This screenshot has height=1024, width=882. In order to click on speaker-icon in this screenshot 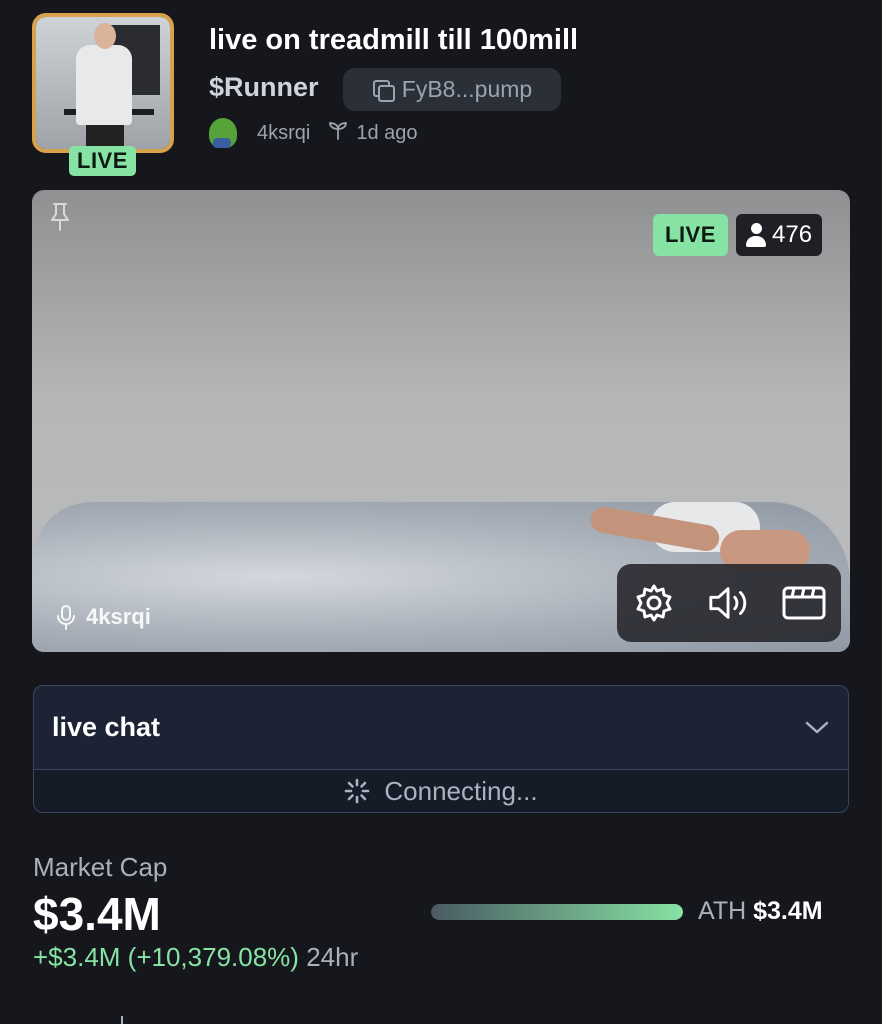, I will do `click(728, 603)`.